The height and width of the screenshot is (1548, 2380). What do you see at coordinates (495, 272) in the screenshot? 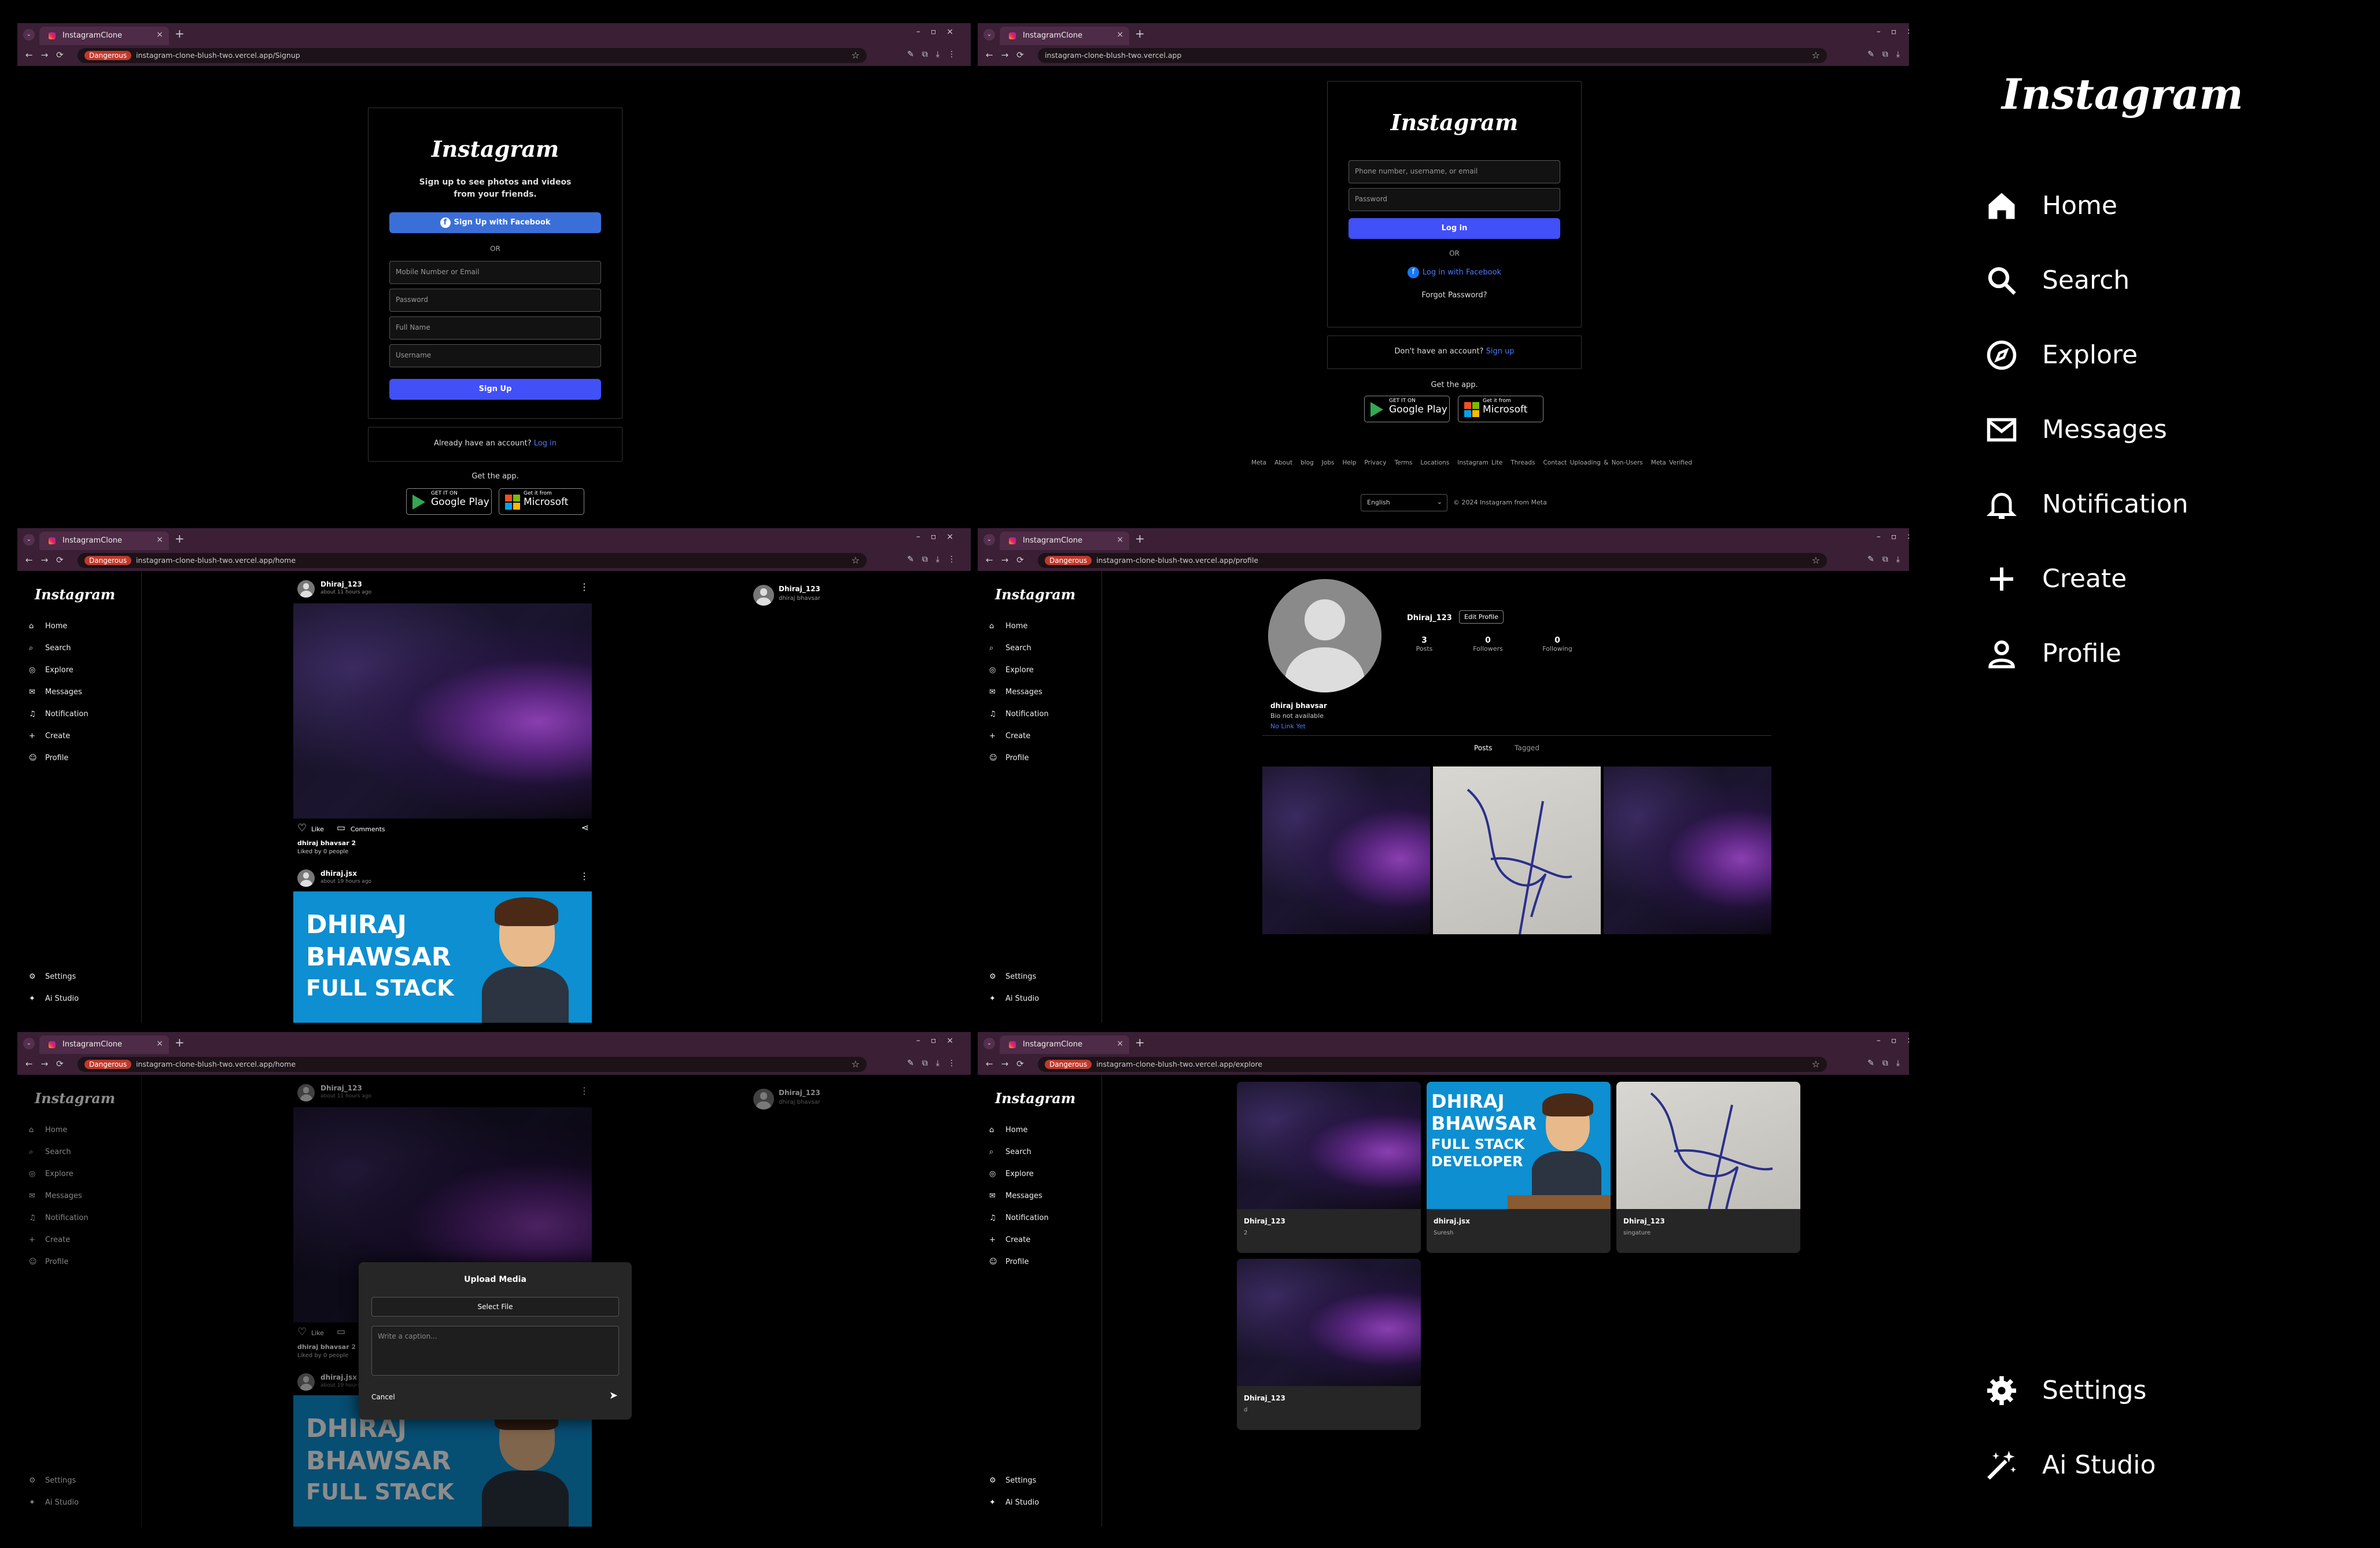
I see `mobile-email-input: Mobile Number or Email` at bounding box center [495, 272].